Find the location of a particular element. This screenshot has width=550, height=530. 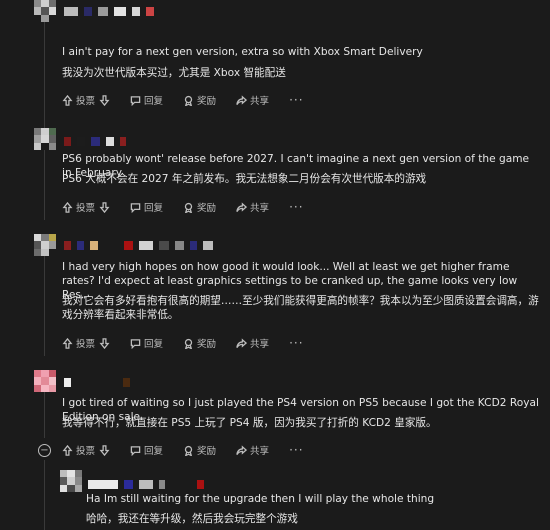

comment-text-zh: 哈哈，我还在等升级，然后我会玩完整个游戏 is located at coordinates (192, 519).